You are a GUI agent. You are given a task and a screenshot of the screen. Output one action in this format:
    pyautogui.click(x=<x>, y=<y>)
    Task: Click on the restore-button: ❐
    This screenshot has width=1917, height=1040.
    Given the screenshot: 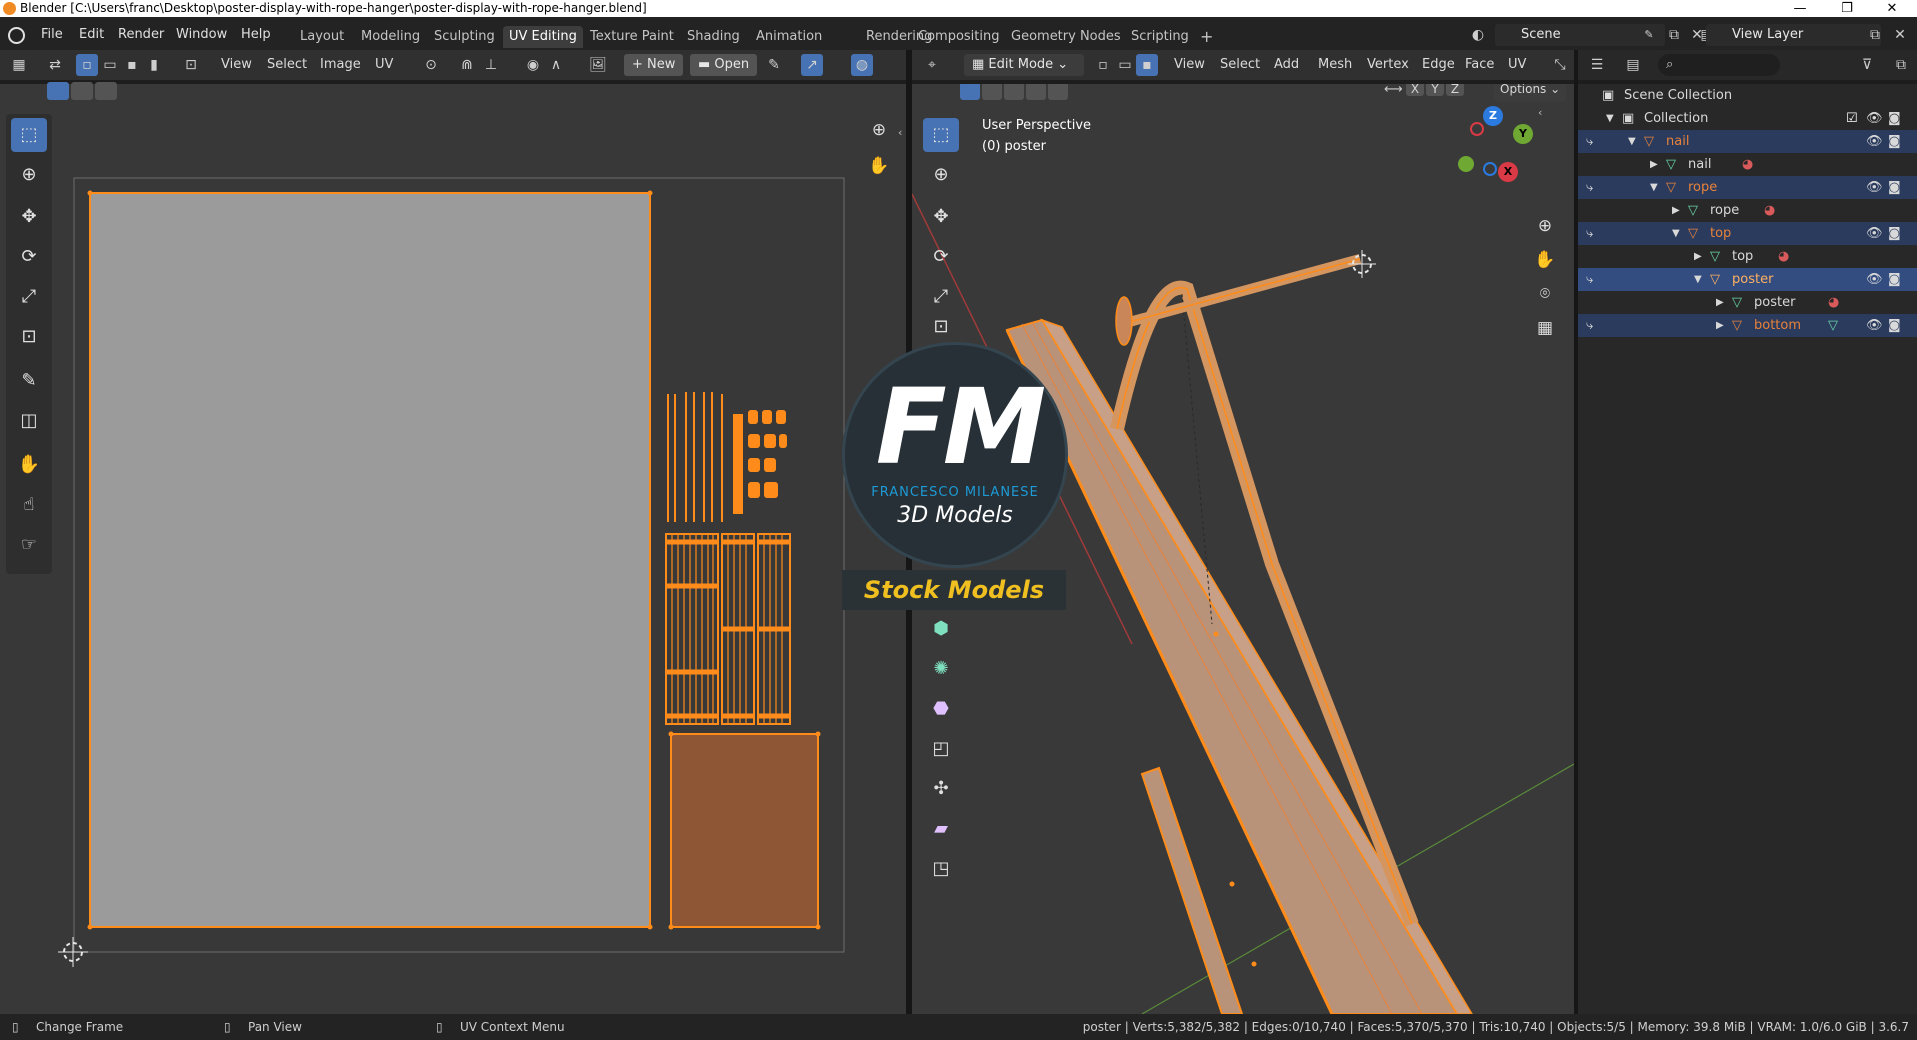 What is the action you would take?
    pyautogui.click(x=1847, y=8)
    